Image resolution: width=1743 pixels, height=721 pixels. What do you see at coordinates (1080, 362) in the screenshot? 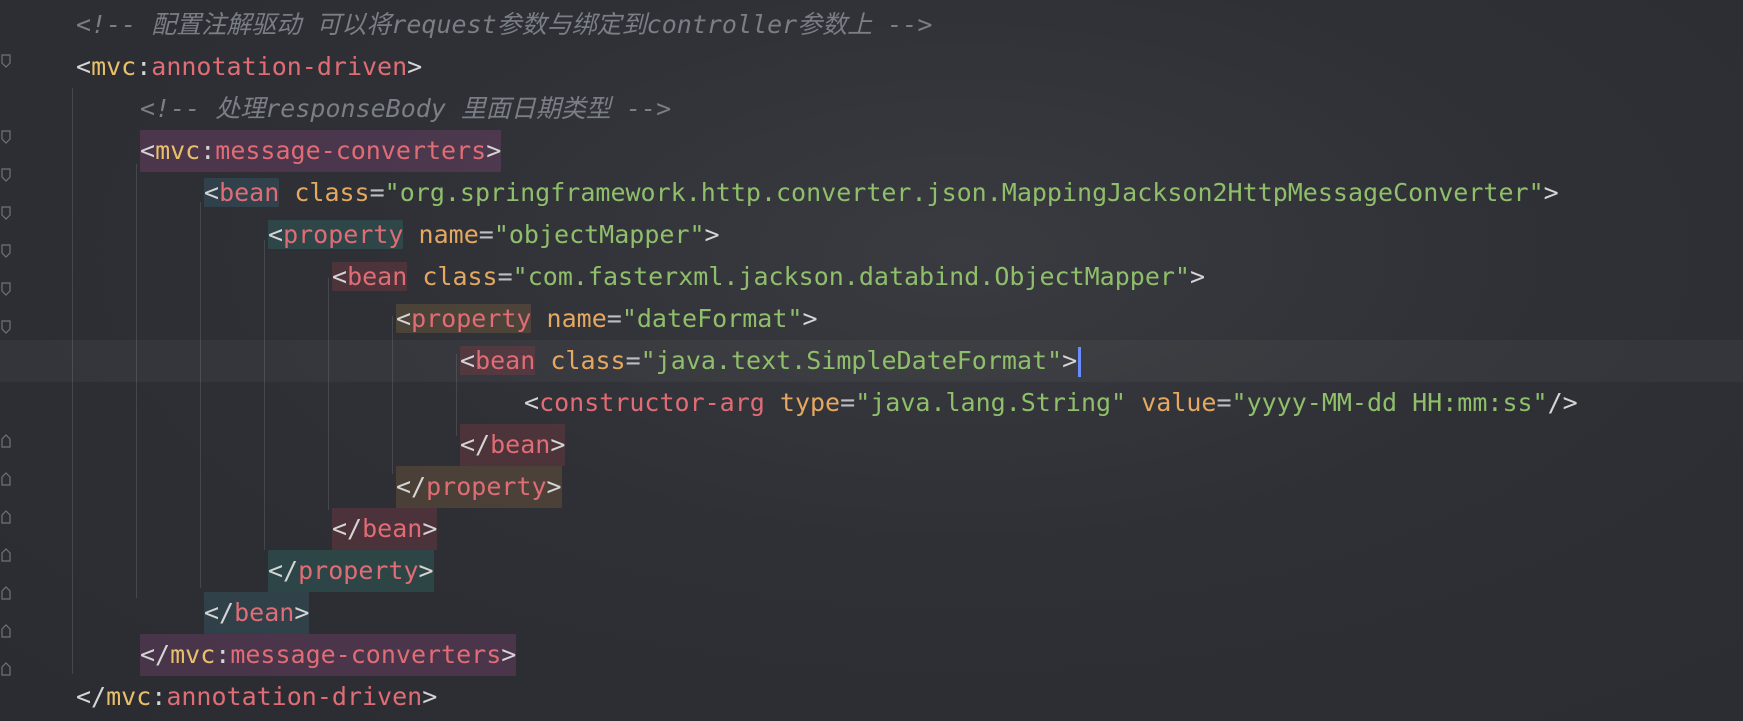
I see `text-caret` at bounding box center [1080, 362].